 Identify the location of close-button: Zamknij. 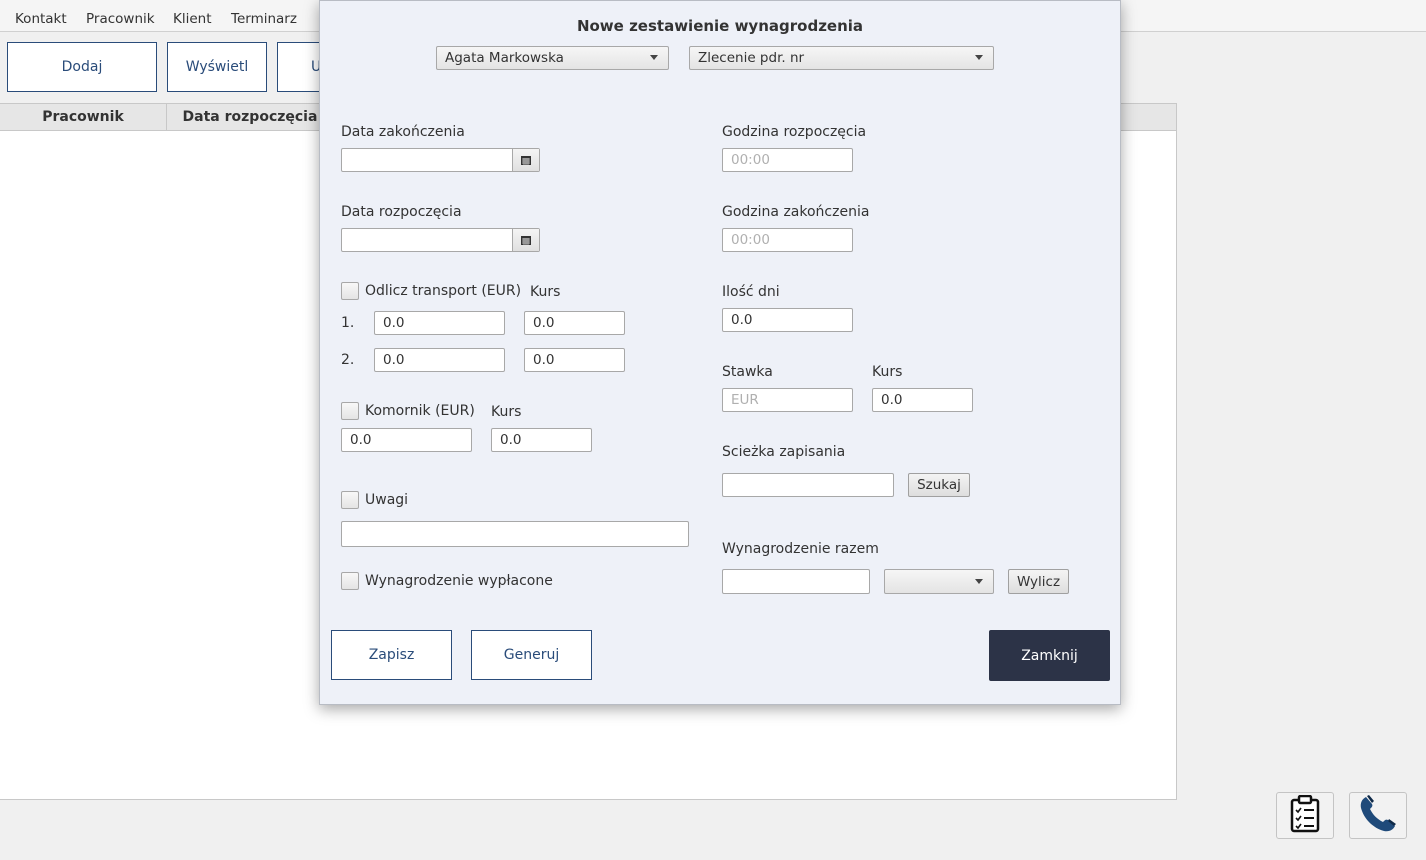
(1049, 655).